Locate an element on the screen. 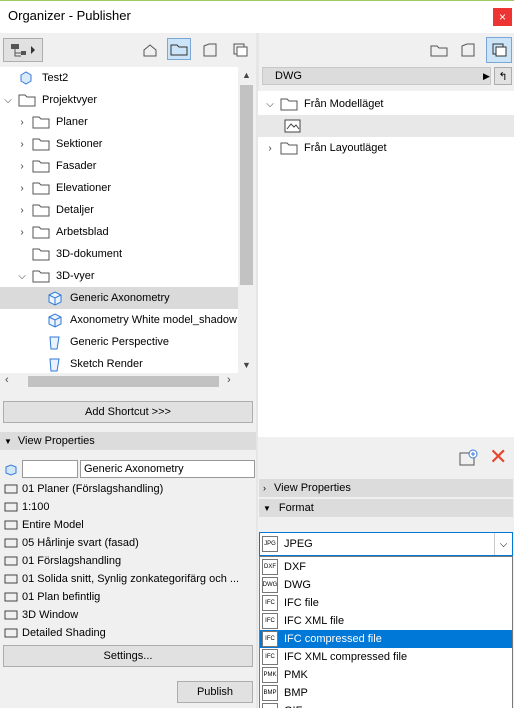 Image resolution: width=514 pixels, height=708 pixels. tree-item: 3D-dokument is located at coordinates (119, 254).